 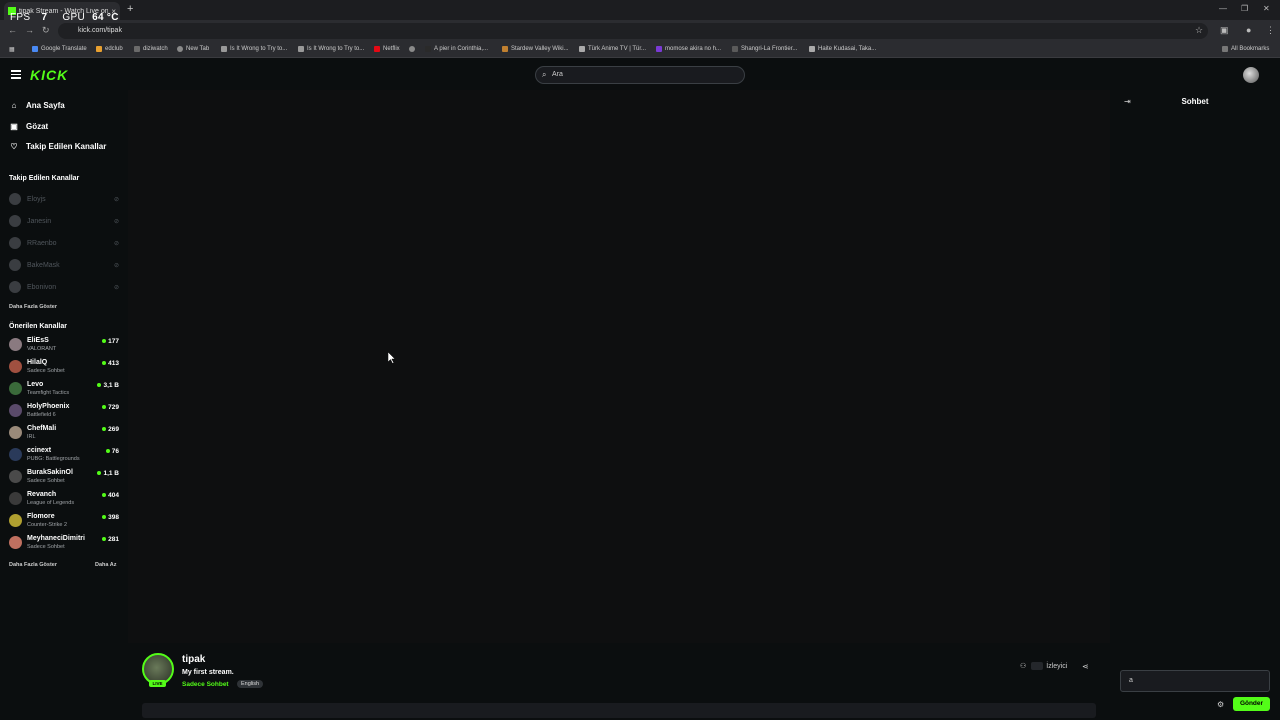 I want to click on recommended-channel: Flomore Counter-Strike 2 398, so click(x=65, y=523).